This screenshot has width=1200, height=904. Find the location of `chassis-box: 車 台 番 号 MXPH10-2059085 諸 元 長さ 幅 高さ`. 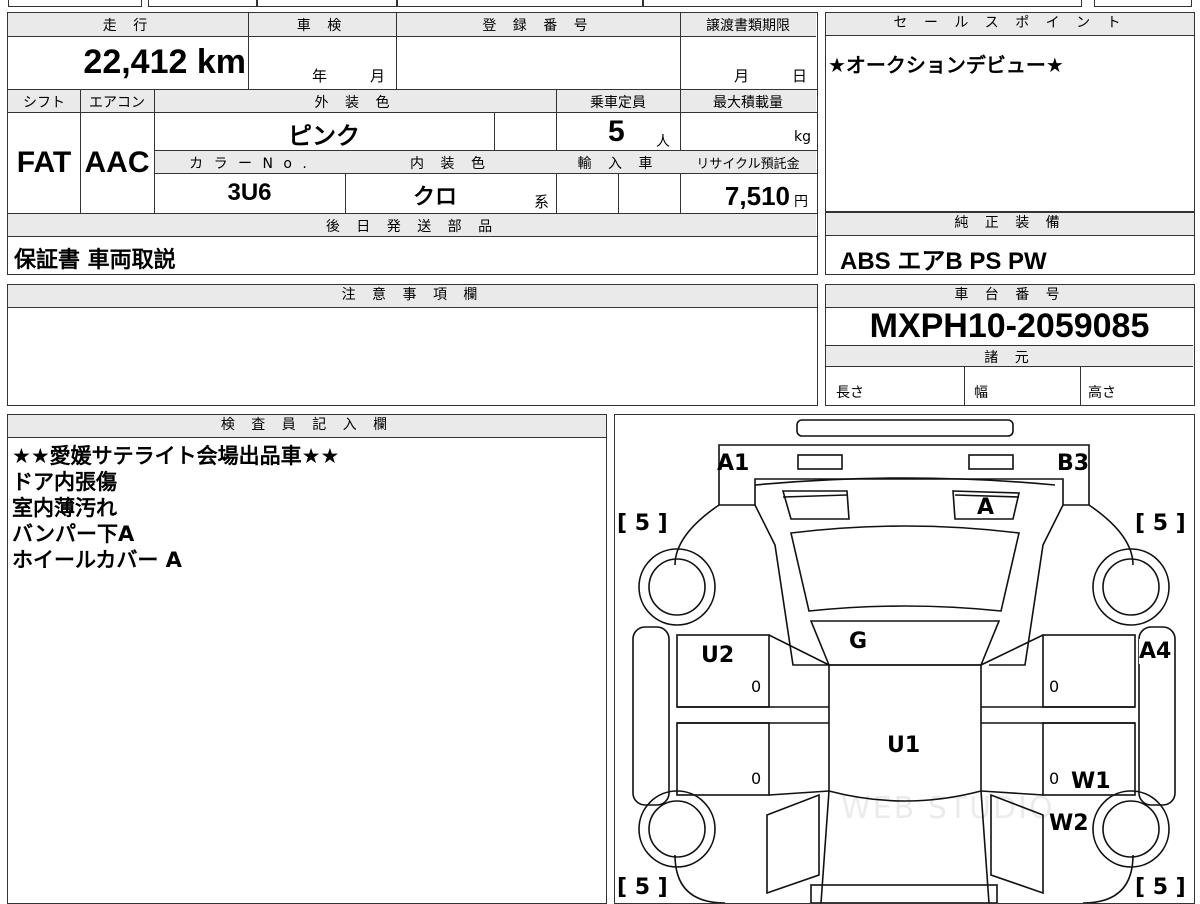

chassis-box: 車 台 番 号 MXPH10-2059085 諸 元 長さ 幅 高さ is located at coordinates (1010, 345).